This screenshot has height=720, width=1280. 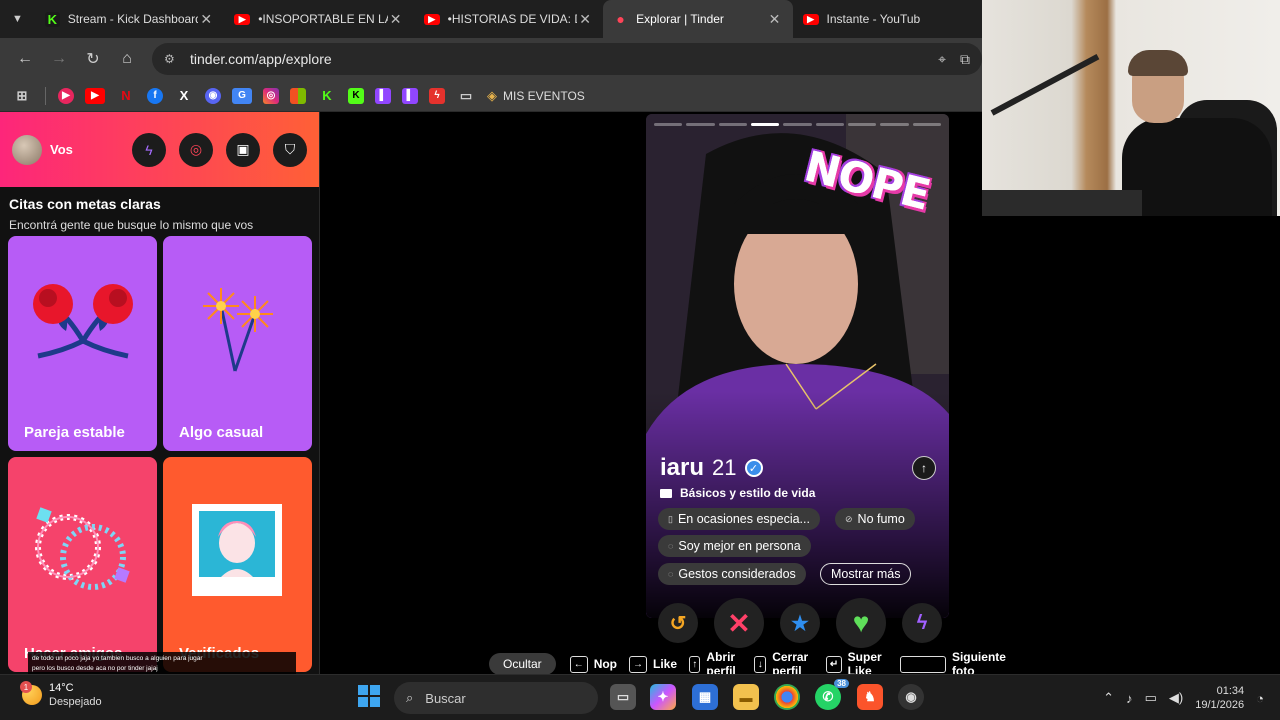 I want to click on tab-search-chevron-icon: ▼, so click(x=17, y=19).